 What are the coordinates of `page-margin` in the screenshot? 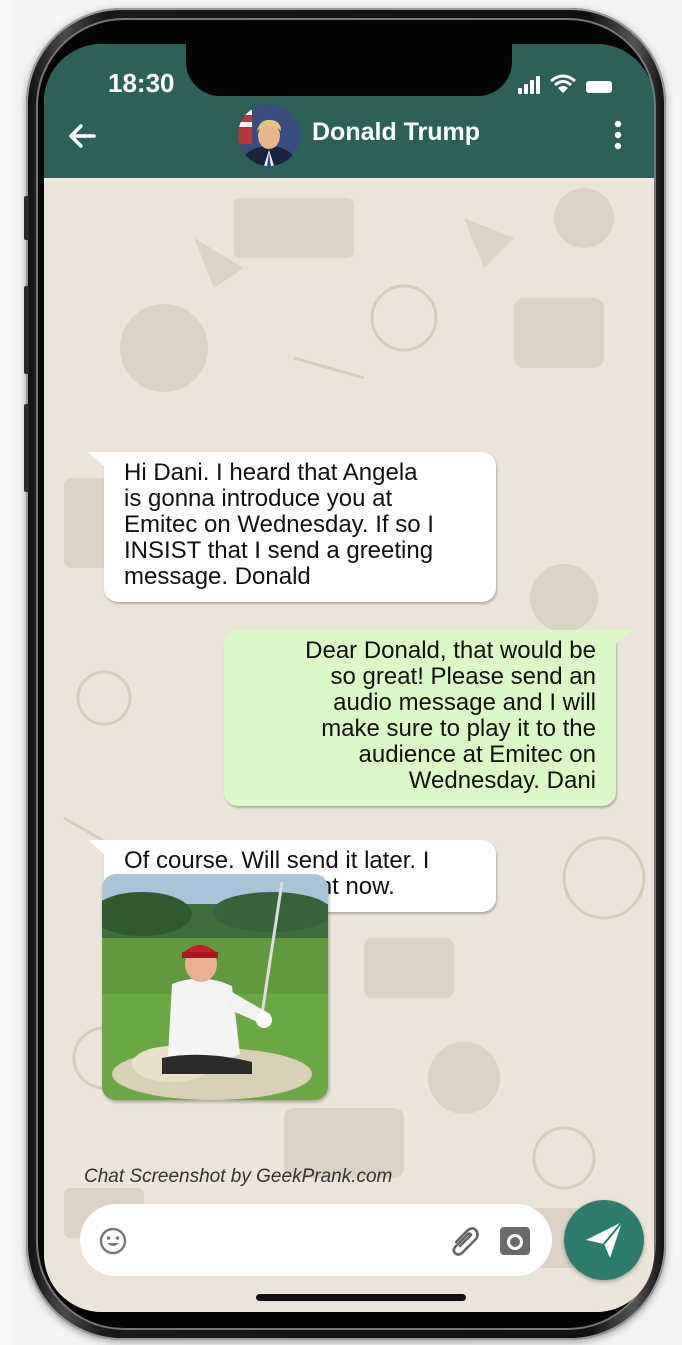 It's located at (6, 672).